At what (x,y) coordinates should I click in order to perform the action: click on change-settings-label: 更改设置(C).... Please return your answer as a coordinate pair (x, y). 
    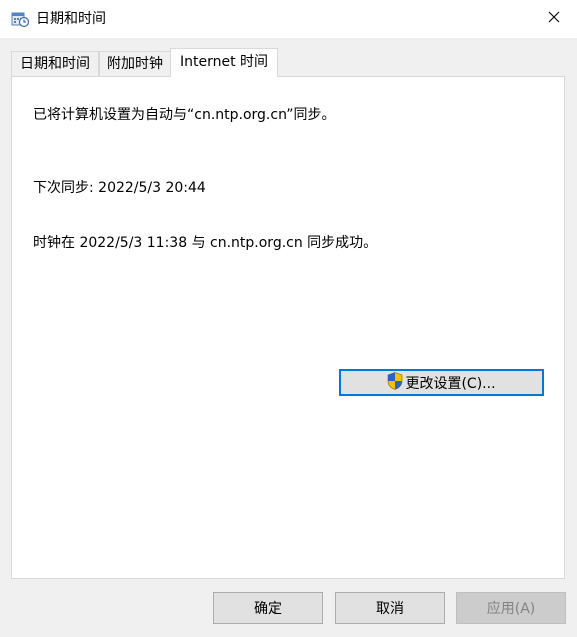
    Looking at the image, I should click on (450, 383).